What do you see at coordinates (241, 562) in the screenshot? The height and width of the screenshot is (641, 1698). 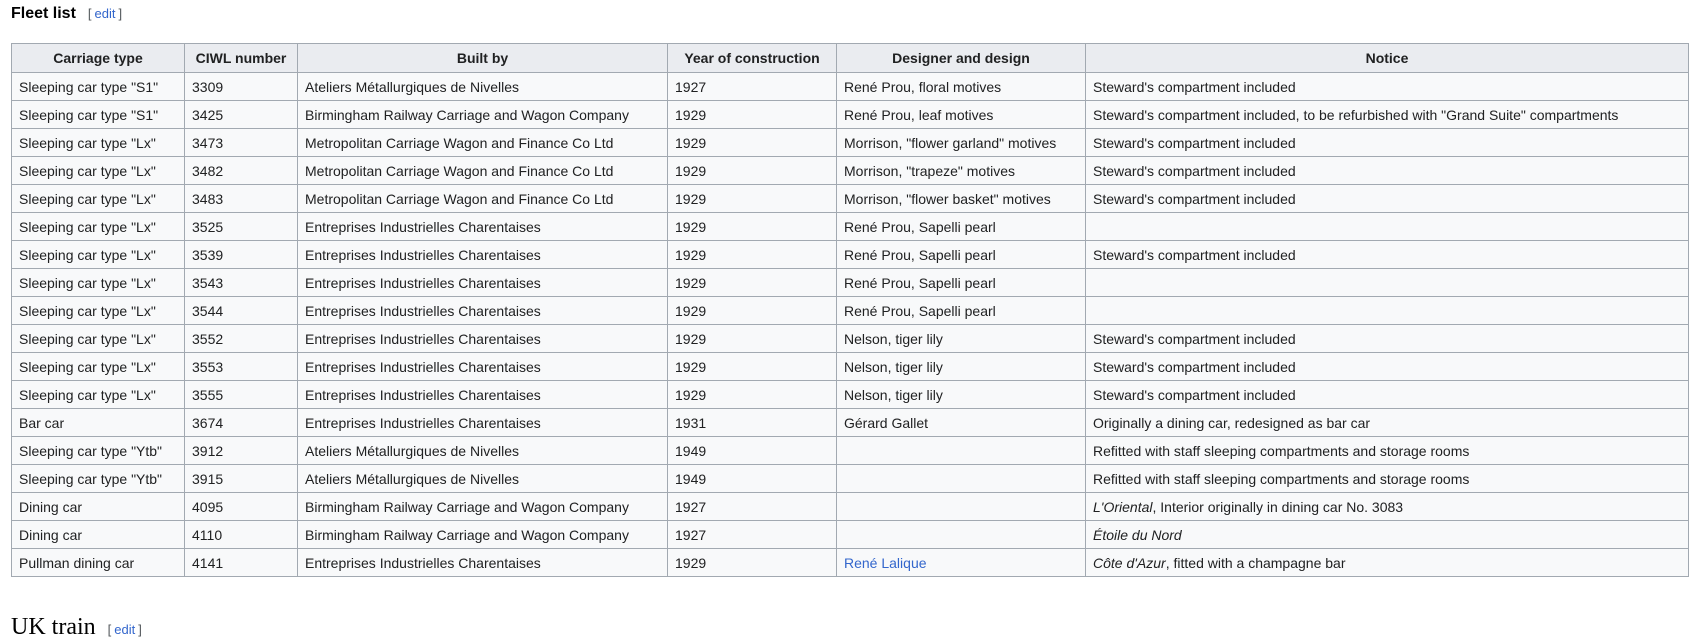 I see `ciwl-number-cell: 4141` at bounding box center [241, 562].